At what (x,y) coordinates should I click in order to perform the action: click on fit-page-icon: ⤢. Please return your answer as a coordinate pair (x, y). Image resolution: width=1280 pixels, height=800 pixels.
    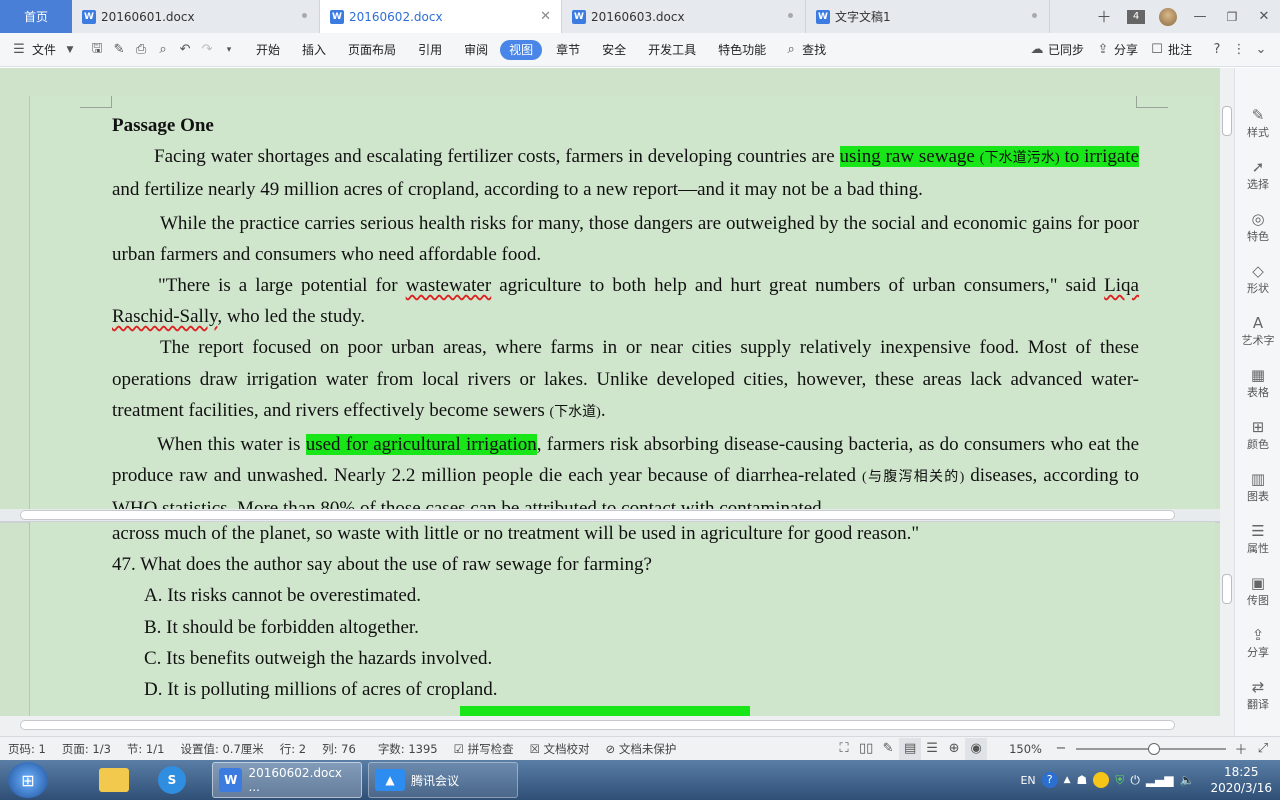
    Looking at the image, I should click on (1263, 749).